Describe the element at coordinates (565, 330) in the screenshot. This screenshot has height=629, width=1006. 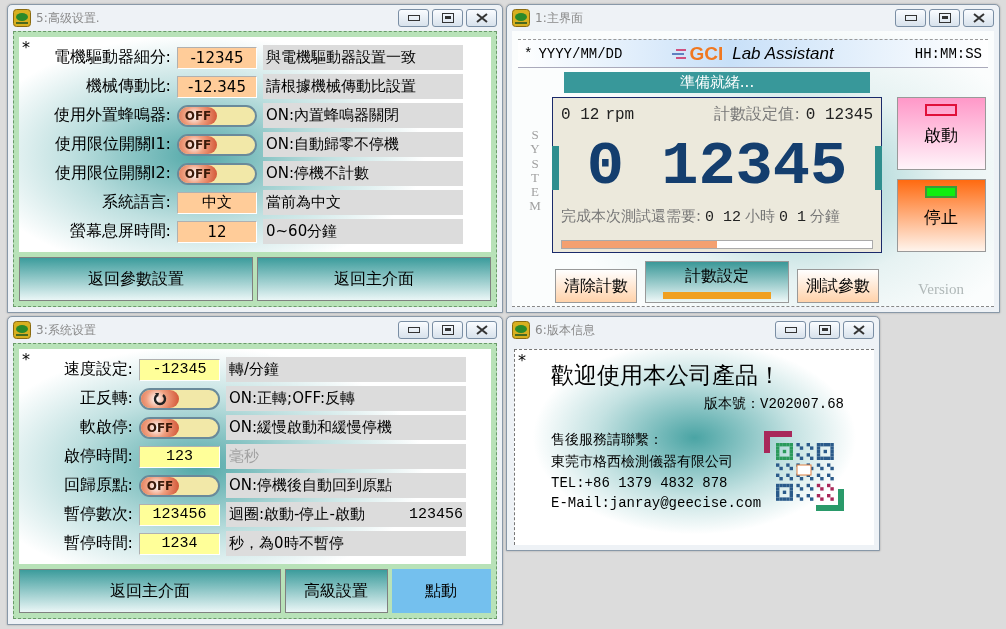
I see `window-title: 6:版本信息` at that location.